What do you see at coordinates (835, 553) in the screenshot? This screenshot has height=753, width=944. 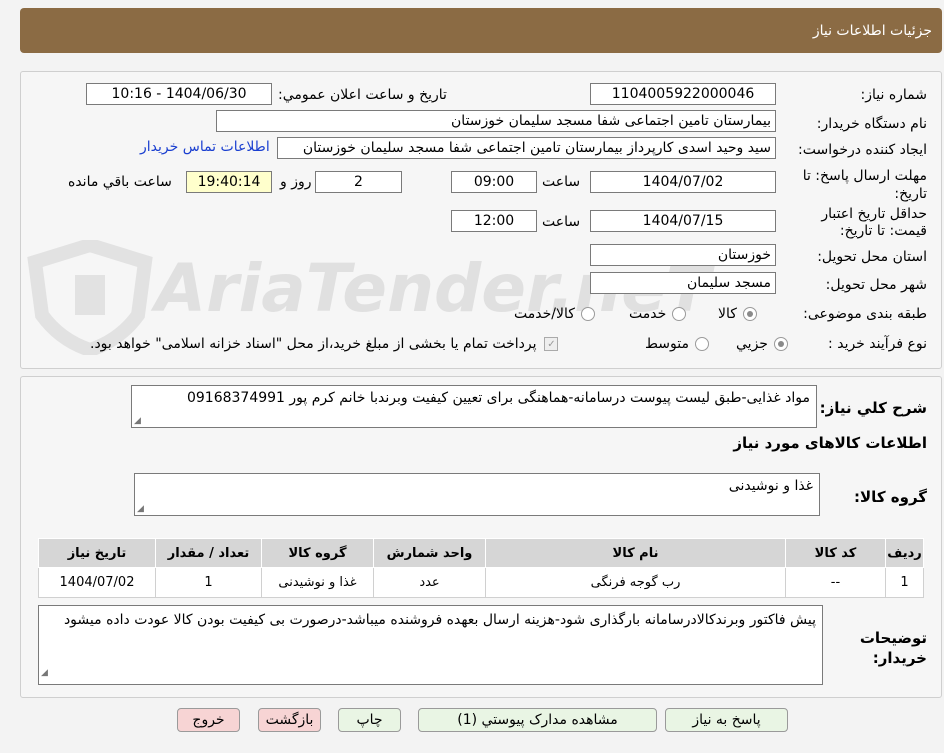 I see `col-item-code: کد کالا` at bounding box center [835, 553].